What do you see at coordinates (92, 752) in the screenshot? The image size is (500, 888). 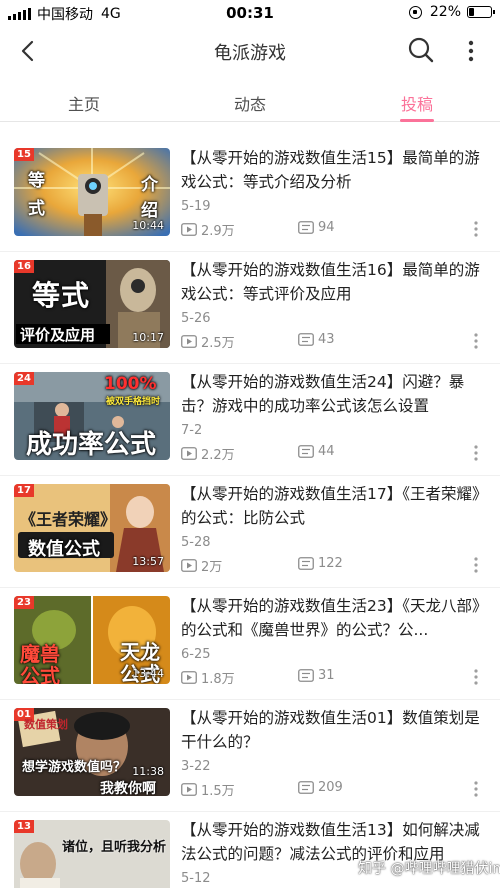 I see `video-thumbnail: 01 数值策划 想学游戏数值吗？ 我教你啊 11:38` at bounding box center [92, 752].